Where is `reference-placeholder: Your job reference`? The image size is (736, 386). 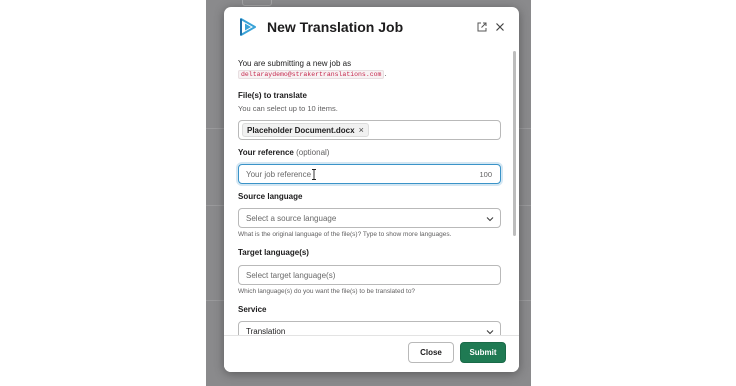
reference-placeholder: Your job reference is located at coordinates (279, 174).